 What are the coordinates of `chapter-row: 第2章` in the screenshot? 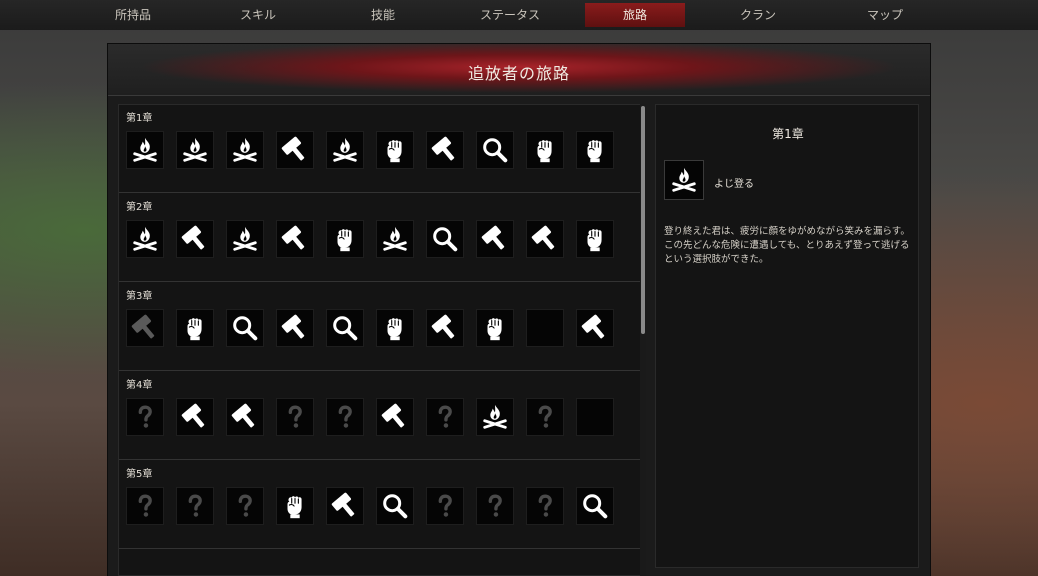 It's located at (382, 238).